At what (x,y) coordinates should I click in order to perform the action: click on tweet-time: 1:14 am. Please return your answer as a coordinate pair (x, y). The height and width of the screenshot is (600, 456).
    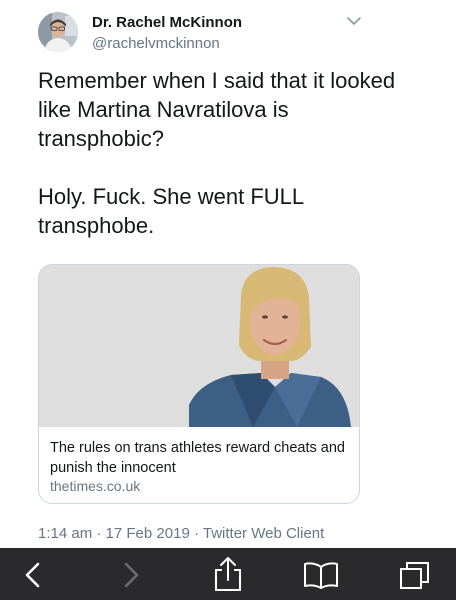
    Looking at the image, I should click on (65, 533).